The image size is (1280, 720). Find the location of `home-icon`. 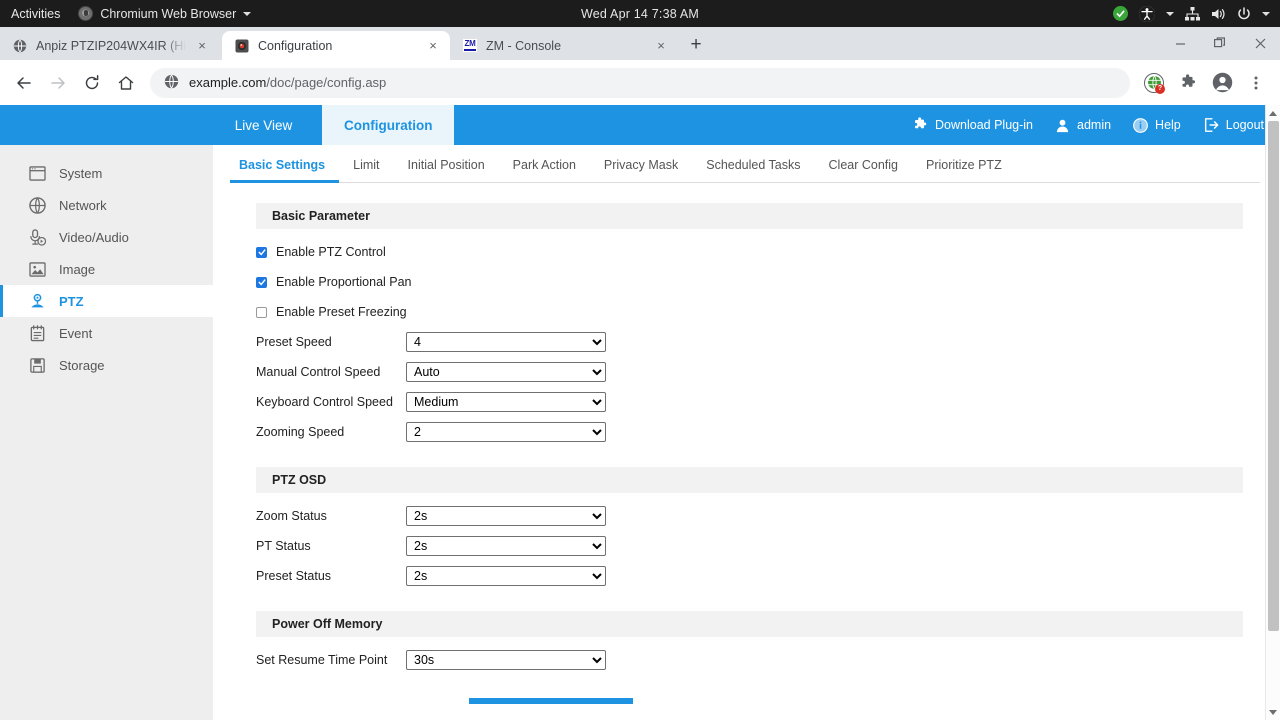

home-icon is located at coordinates (126, 83).